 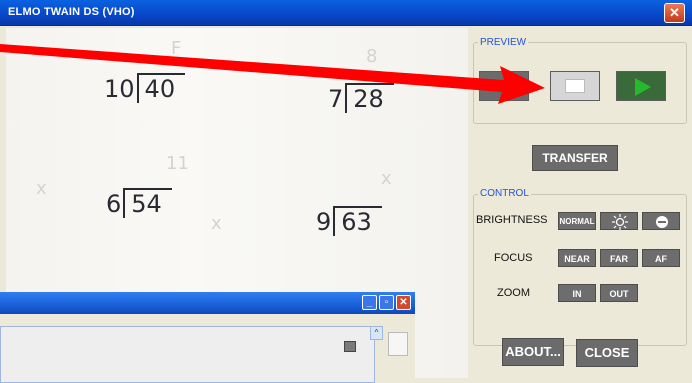 I want to click on preview-group-label: PREVIEW, so click(x=503, y=42).